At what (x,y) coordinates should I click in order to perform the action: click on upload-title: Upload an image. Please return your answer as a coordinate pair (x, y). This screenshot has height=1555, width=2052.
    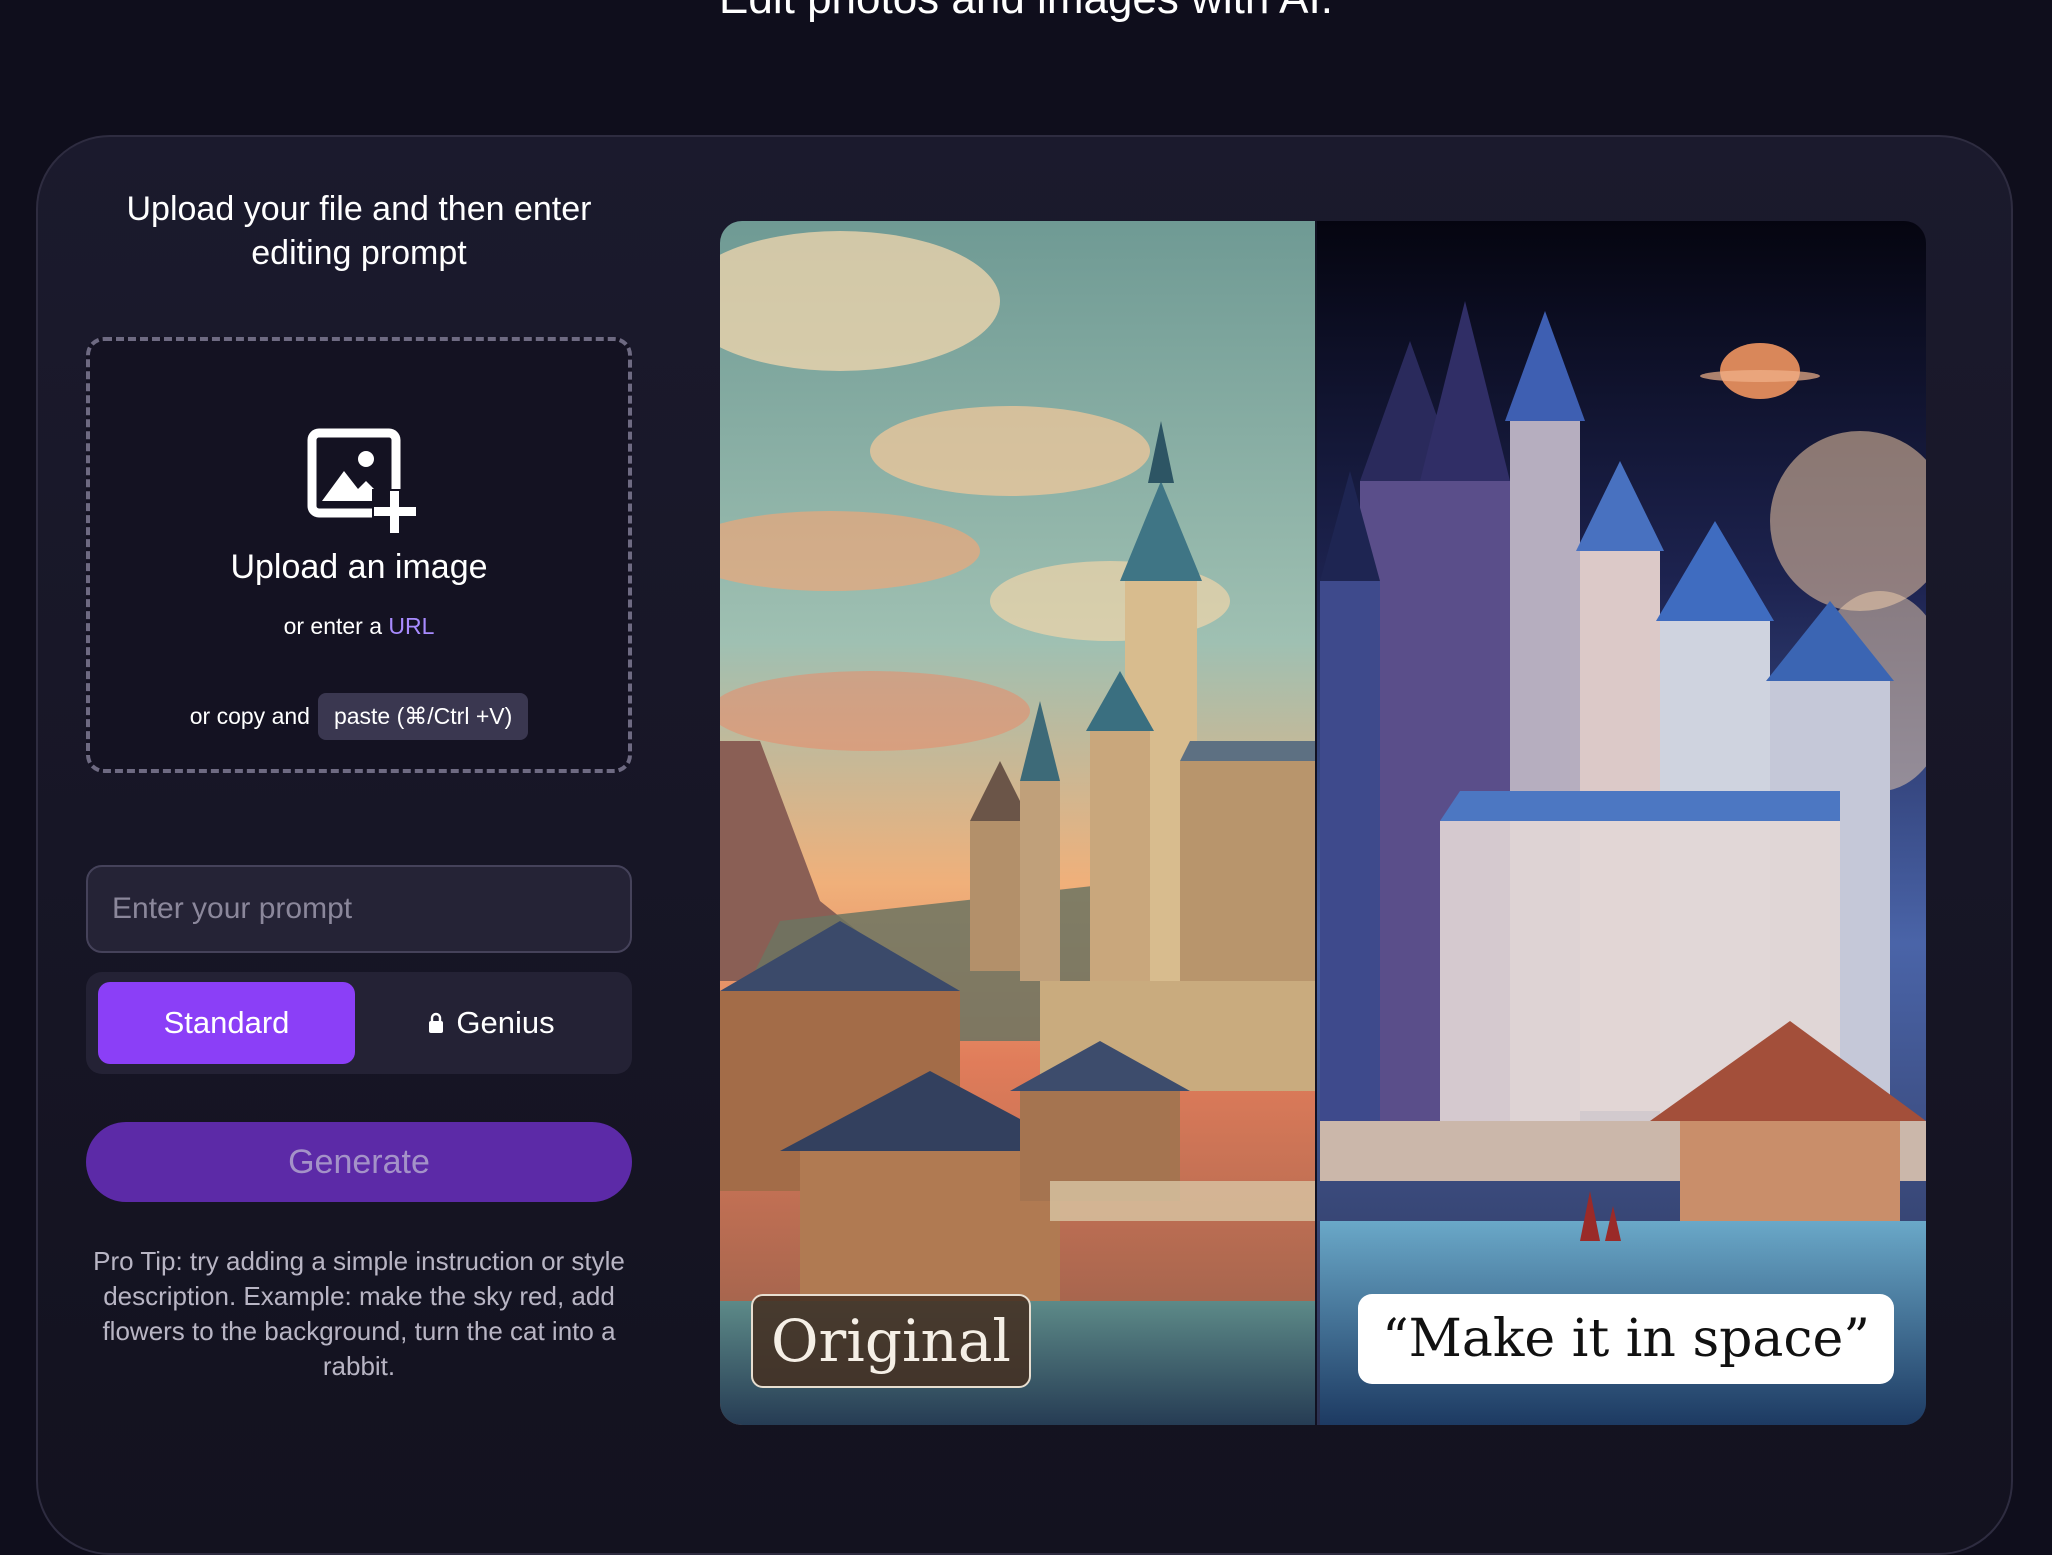
    Looking at the image, I should click on (359, 567).